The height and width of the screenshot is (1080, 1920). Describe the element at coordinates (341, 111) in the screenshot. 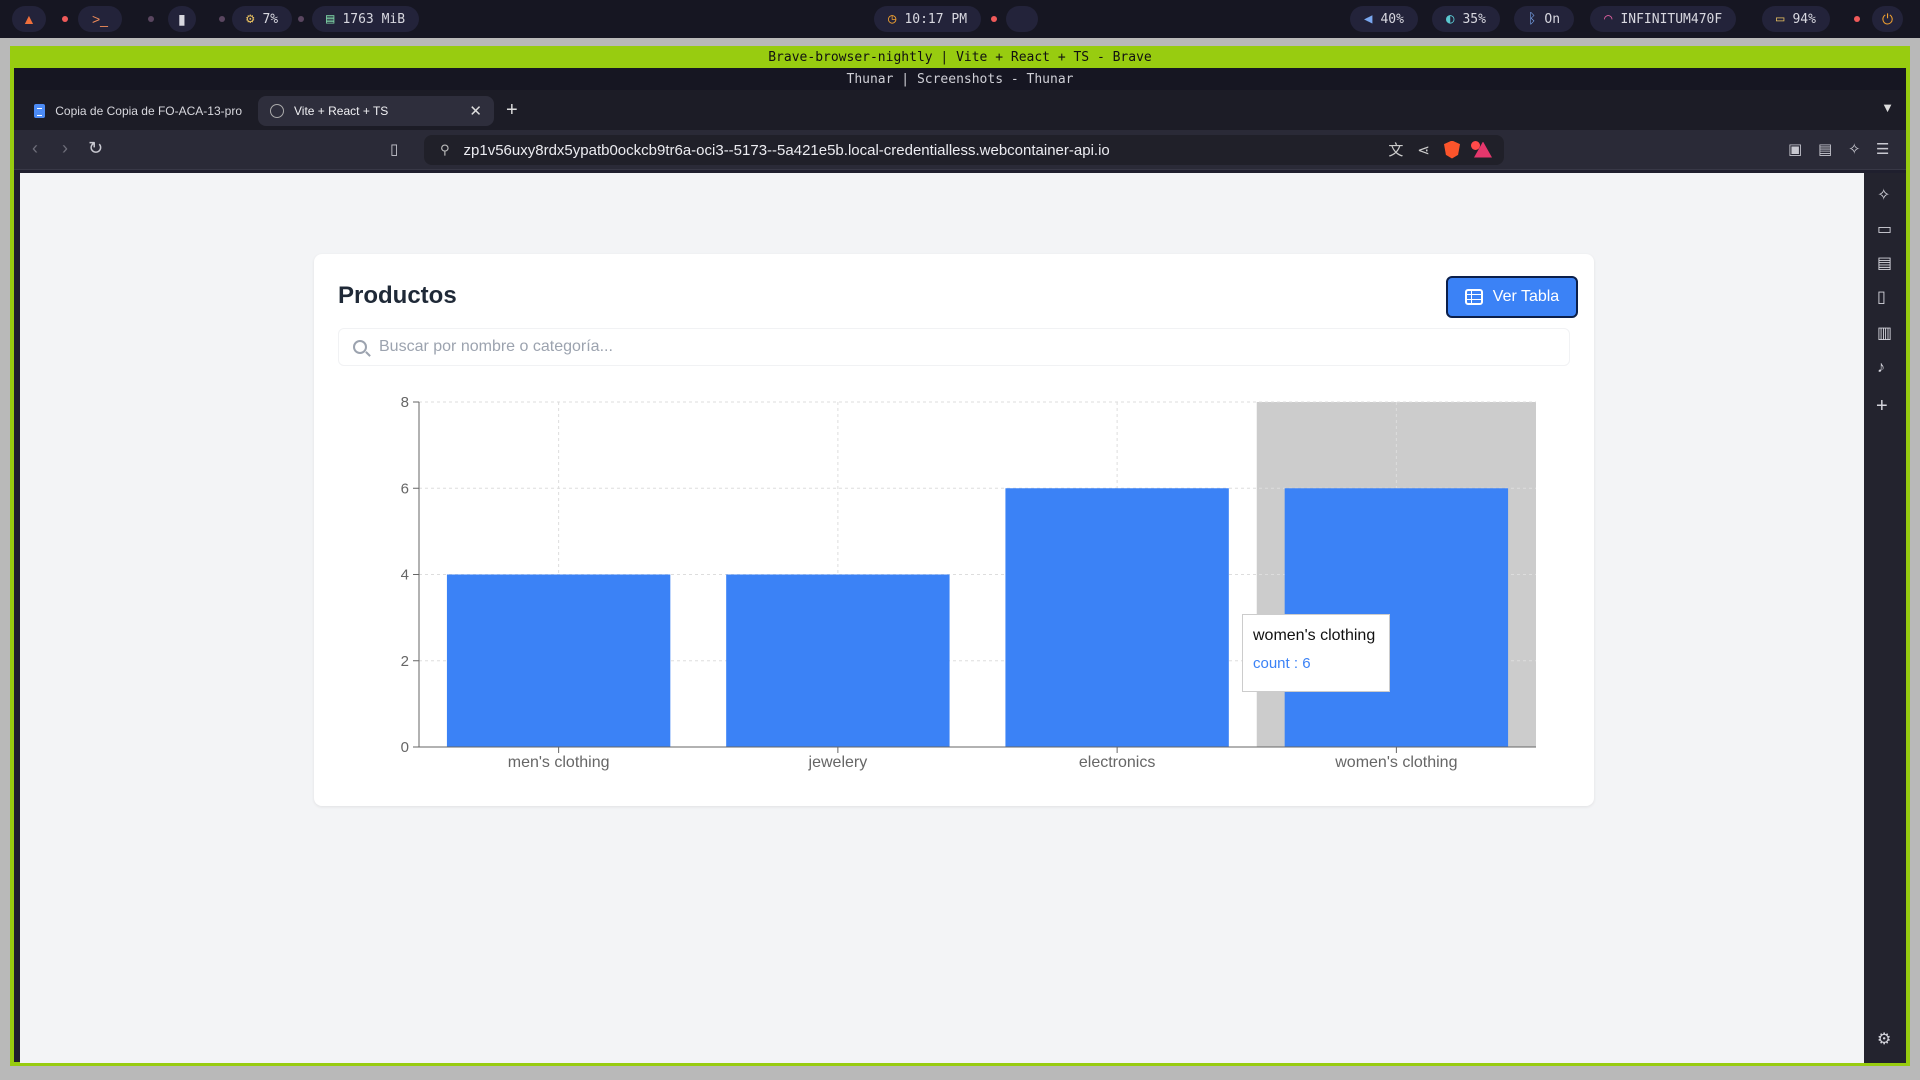

I see `tab-label: Vite + React + TS` at that location.